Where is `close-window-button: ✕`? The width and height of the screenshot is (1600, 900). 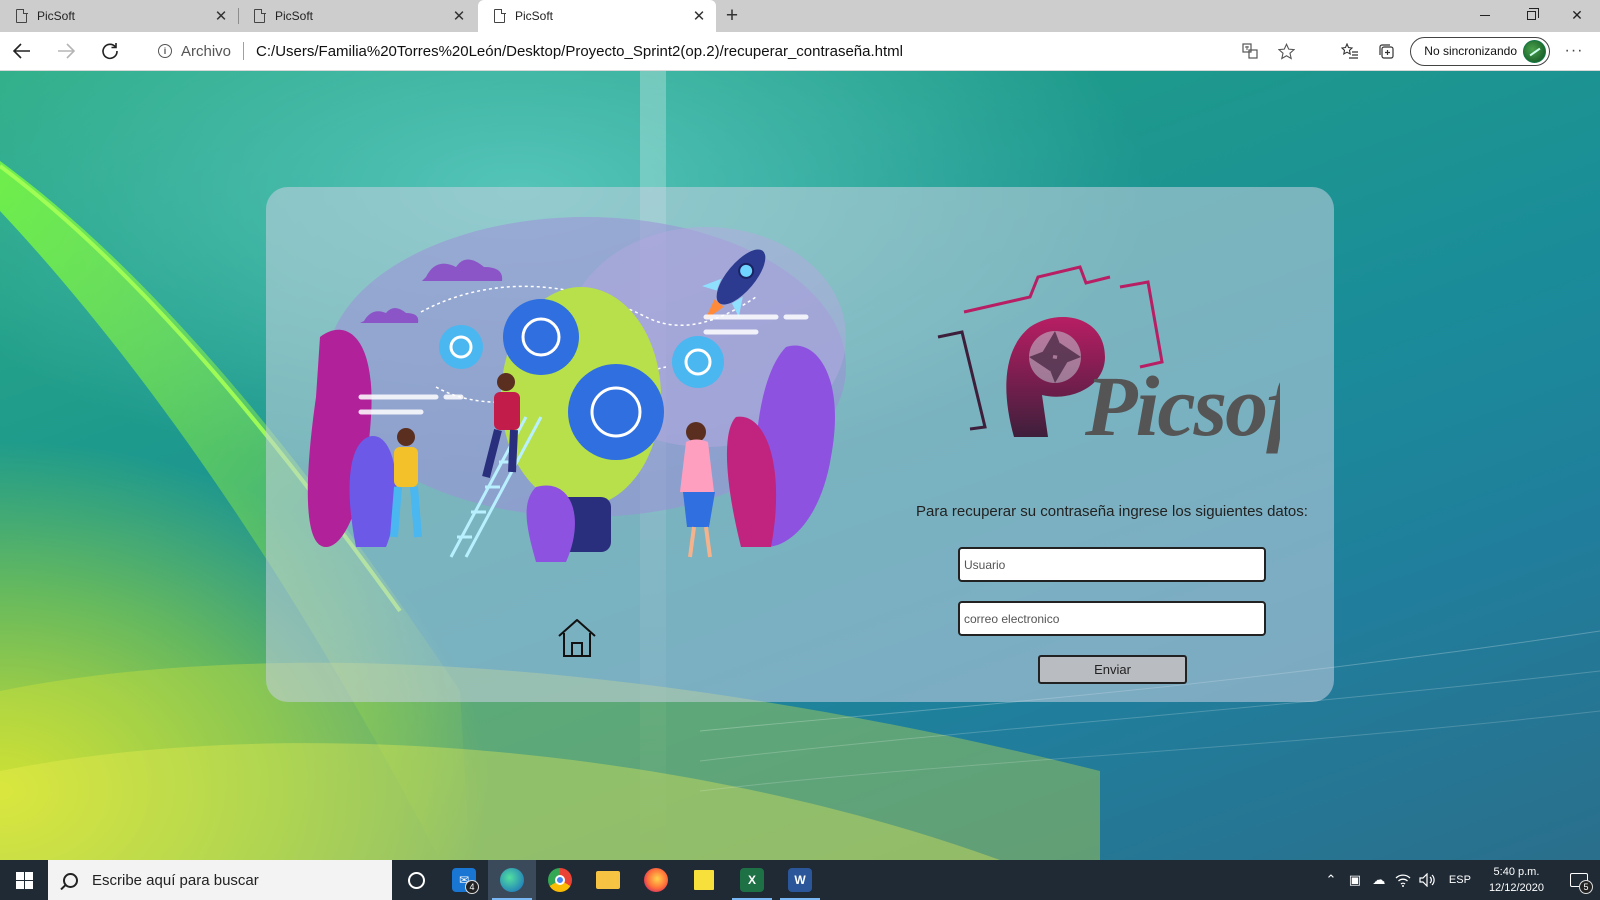
close-window-button: ✕ is located at coordinates (1577, 15).